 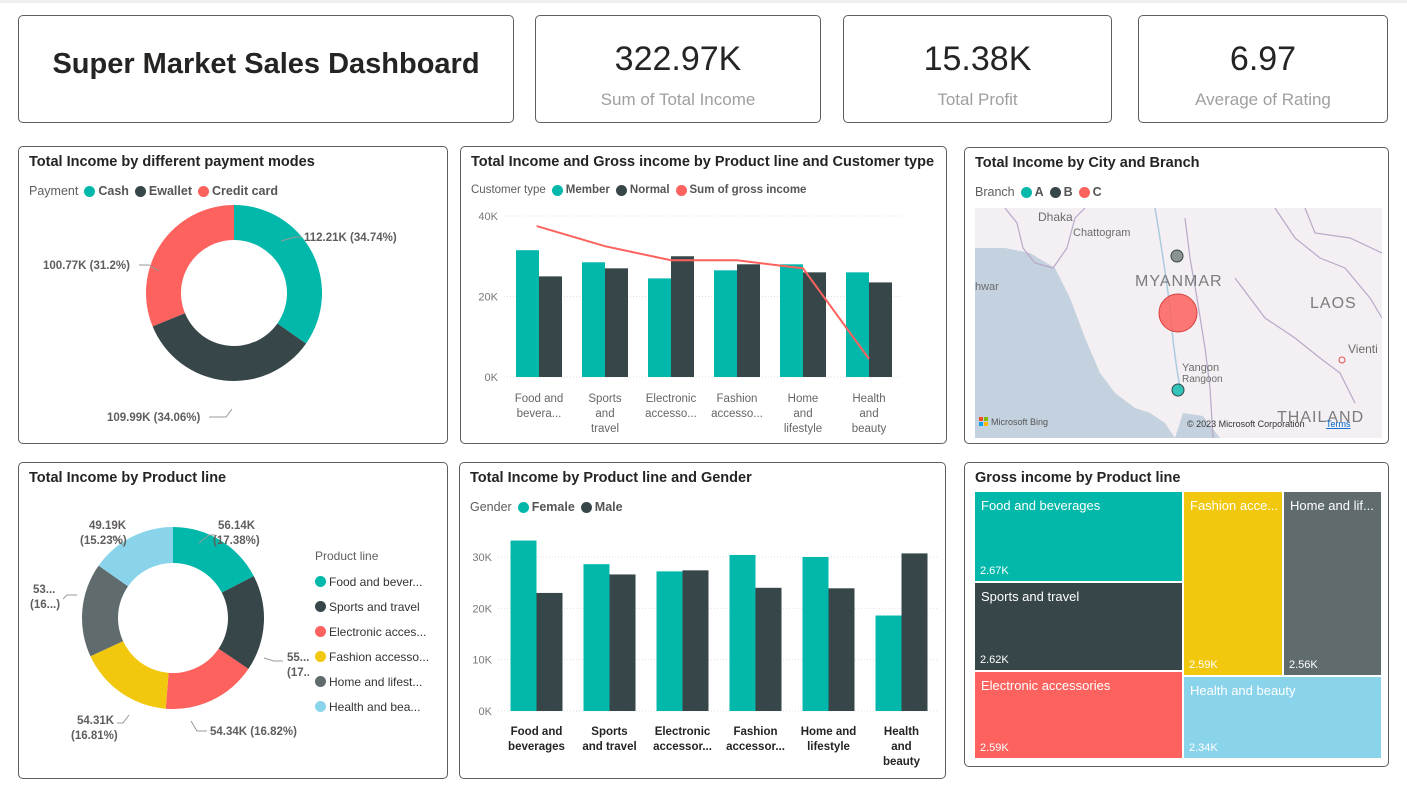 What do you see at coordinates (1078, 715) in the screenshot?
I see `treemap-tile-electronic: Electronic accessories 2.59K` at bounding box center [1078, 715].